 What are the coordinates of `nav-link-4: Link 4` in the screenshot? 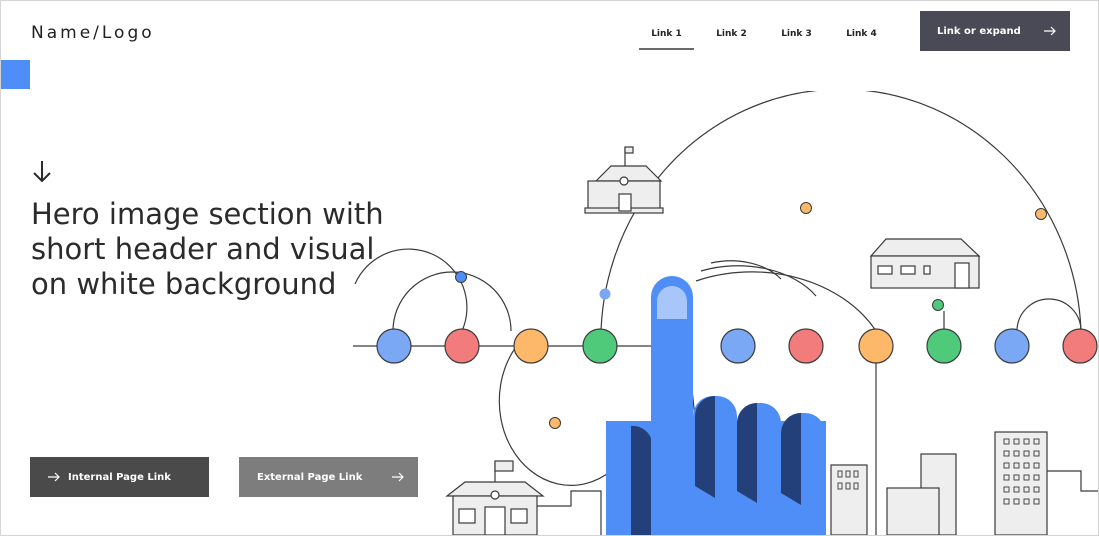 It's located at (861, 34).